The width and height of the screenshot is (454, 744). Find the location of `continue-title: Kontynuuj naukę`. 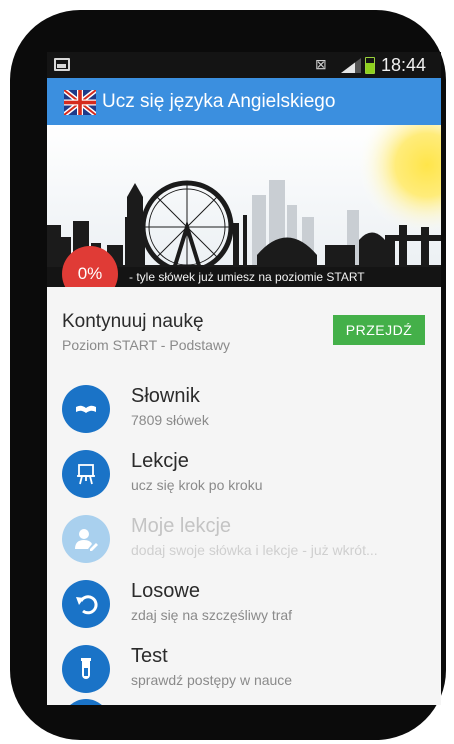

continue-title: Kontynuuj naukę is located at coordinates (133, 321).